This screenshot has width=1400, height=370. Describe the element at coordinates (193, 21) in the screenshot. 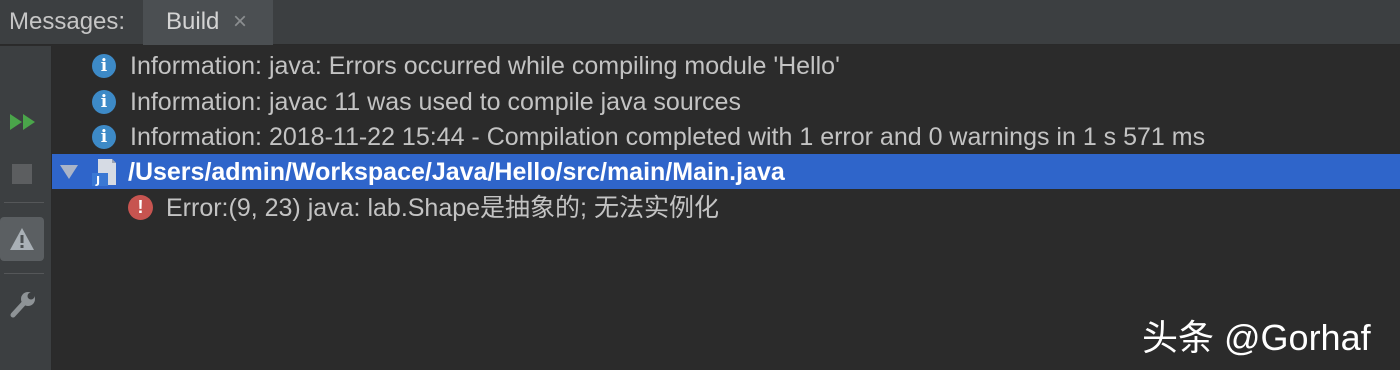

I see `tab-build-label: Build` at that location.